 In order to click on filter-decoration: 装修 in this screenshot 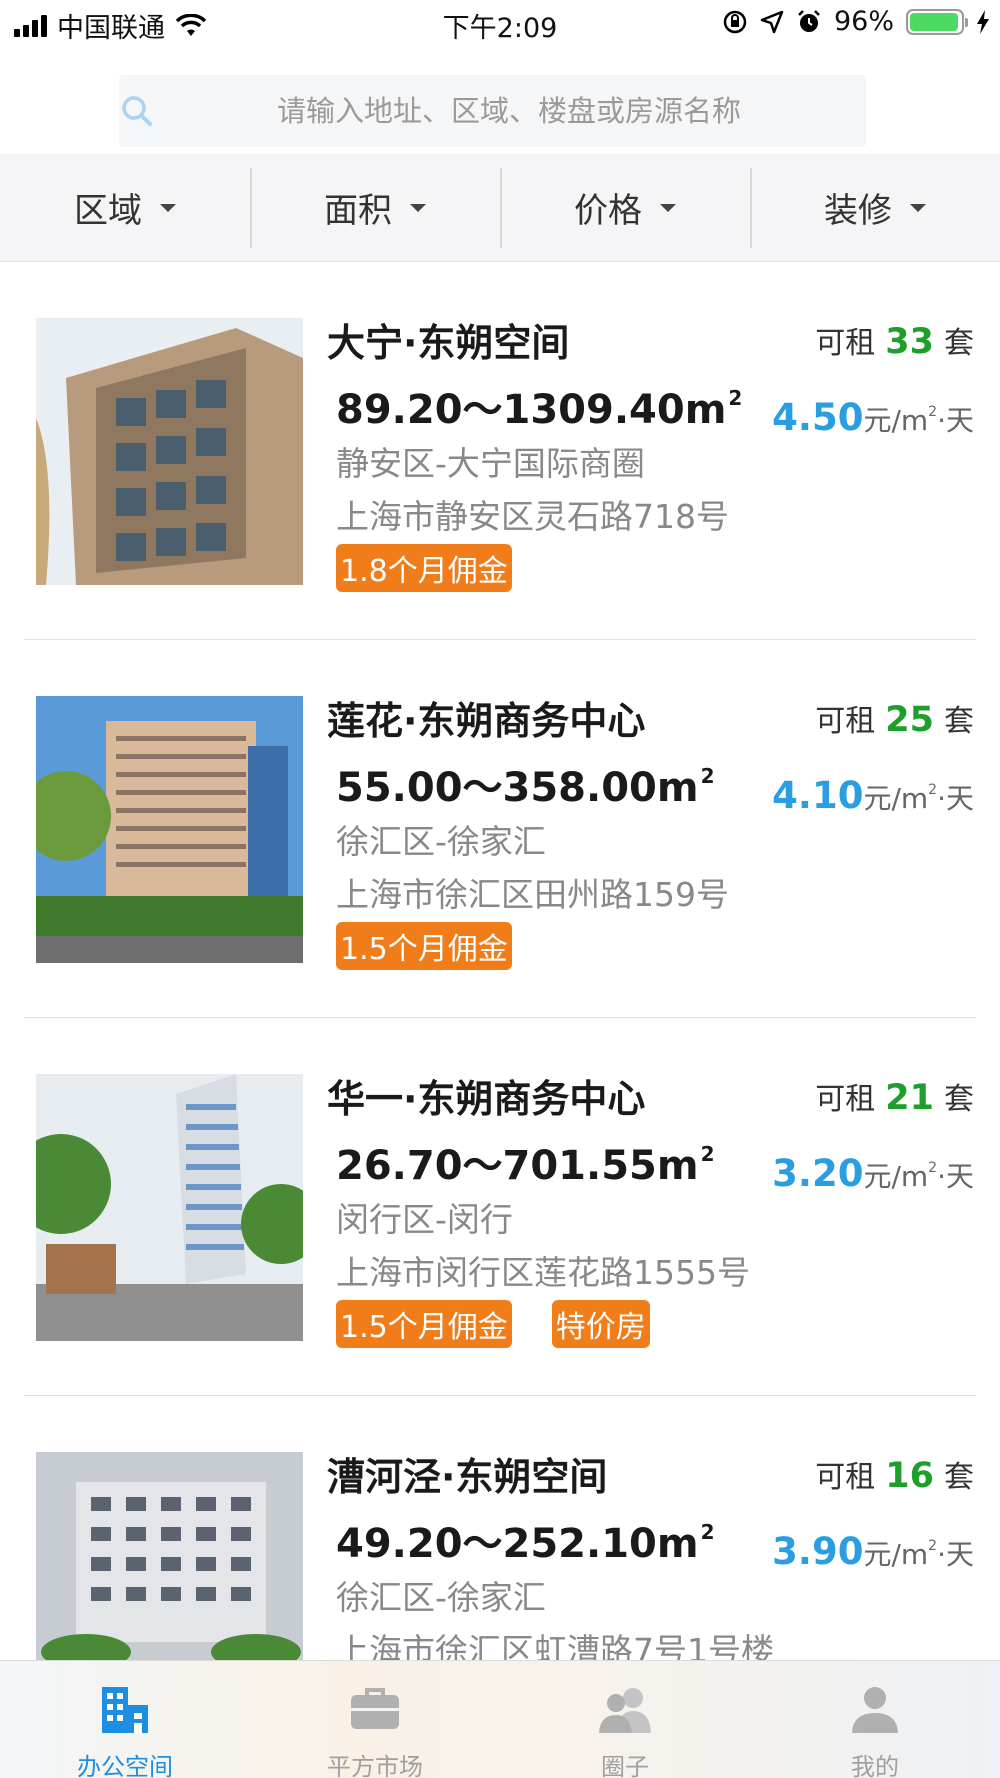, I will do `click(875, 207)`.